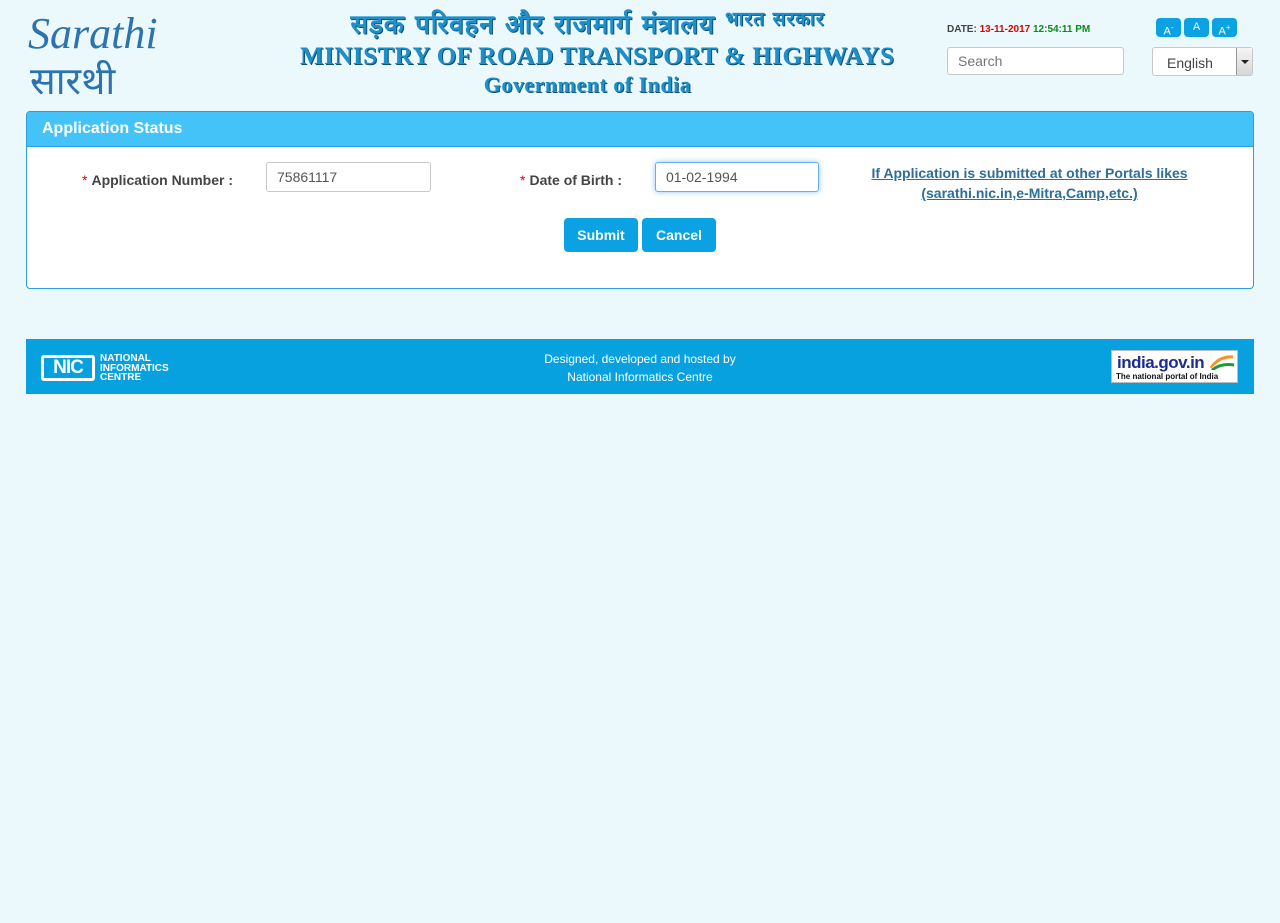 The width and height of the screenshot is (1280, 923). What do you see at coordinates (737, 177) in the screenshot?
I see `dob-input` at bounding box center [737, 177].